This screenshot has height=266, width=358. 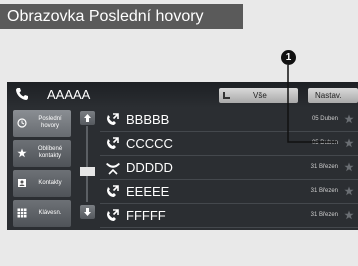 What do you see at coordinates (182, 95) in the screenshot?
I see `top-bar: AAAAA Vše Nastav.` at bounding box center [182, 95].